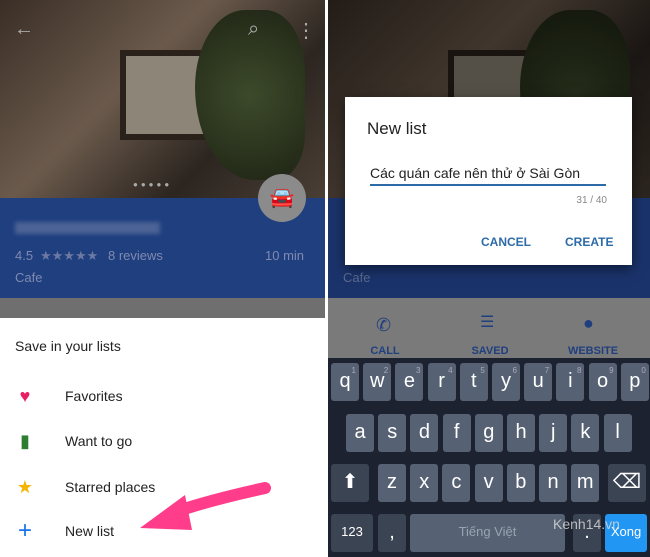 This screenshot has height=557, width=650. Describe the element at coordinates (488, 433) in the screenshot. I see `key-g: g` at that location.